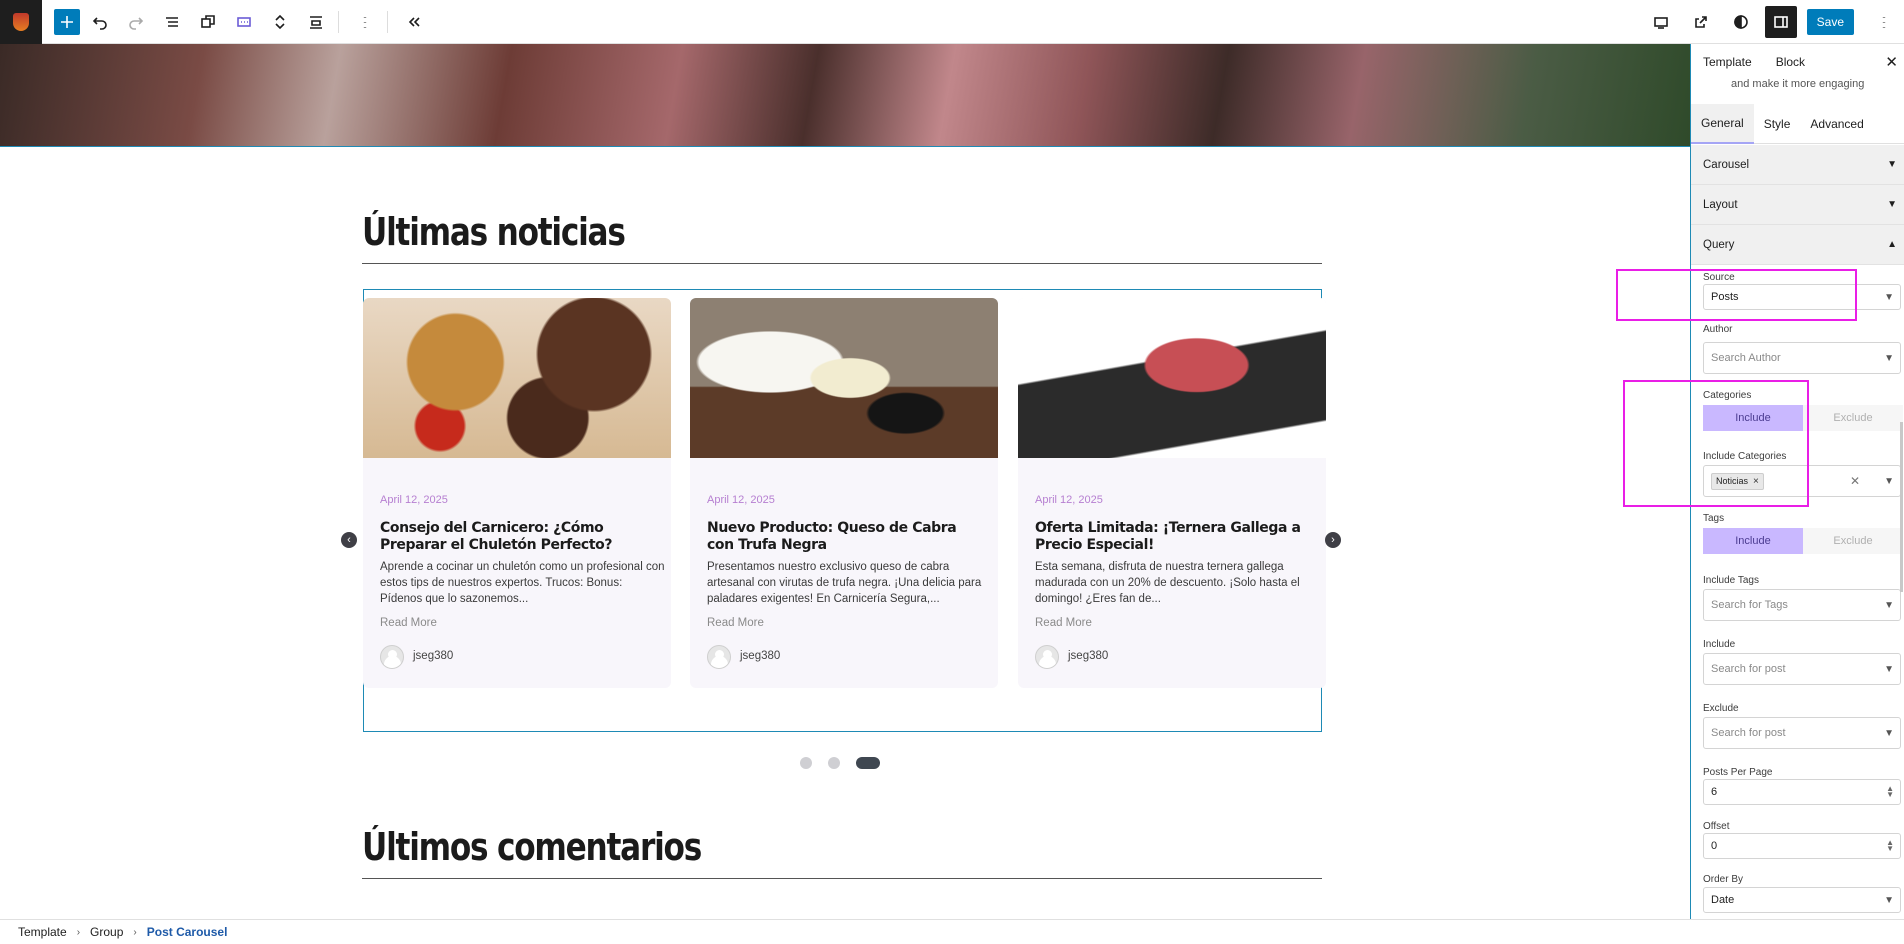 Image resolution: width=1904 pixels, height=944 pixels. Describe the element at coordinates (135, 932) in the screenshot. I see `chevron-right-icon: ›` at that location.